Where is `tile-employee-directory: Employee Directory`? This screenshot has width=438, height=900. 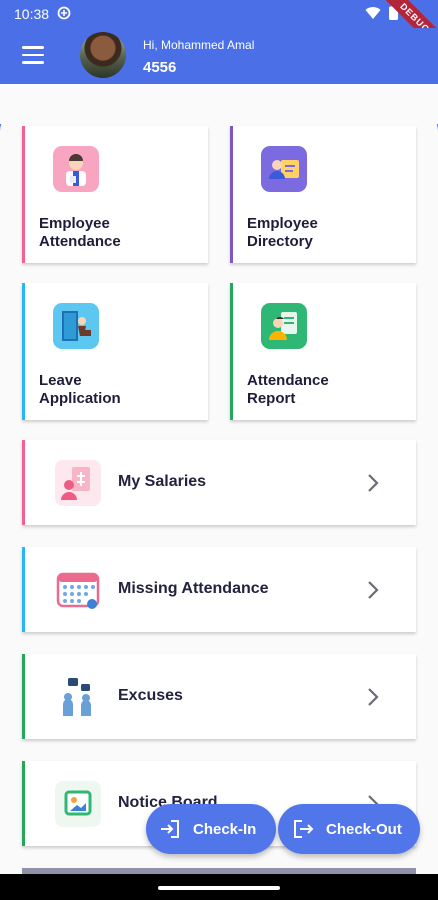 tile-employee-directory: Employee Directory is located at coordinates (323, 194).